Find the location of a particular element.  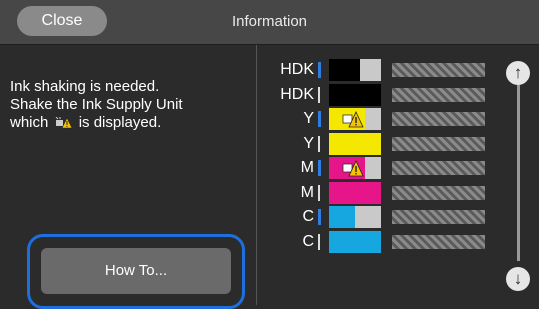

scrollbar-track is located at coordinates (518, 173).